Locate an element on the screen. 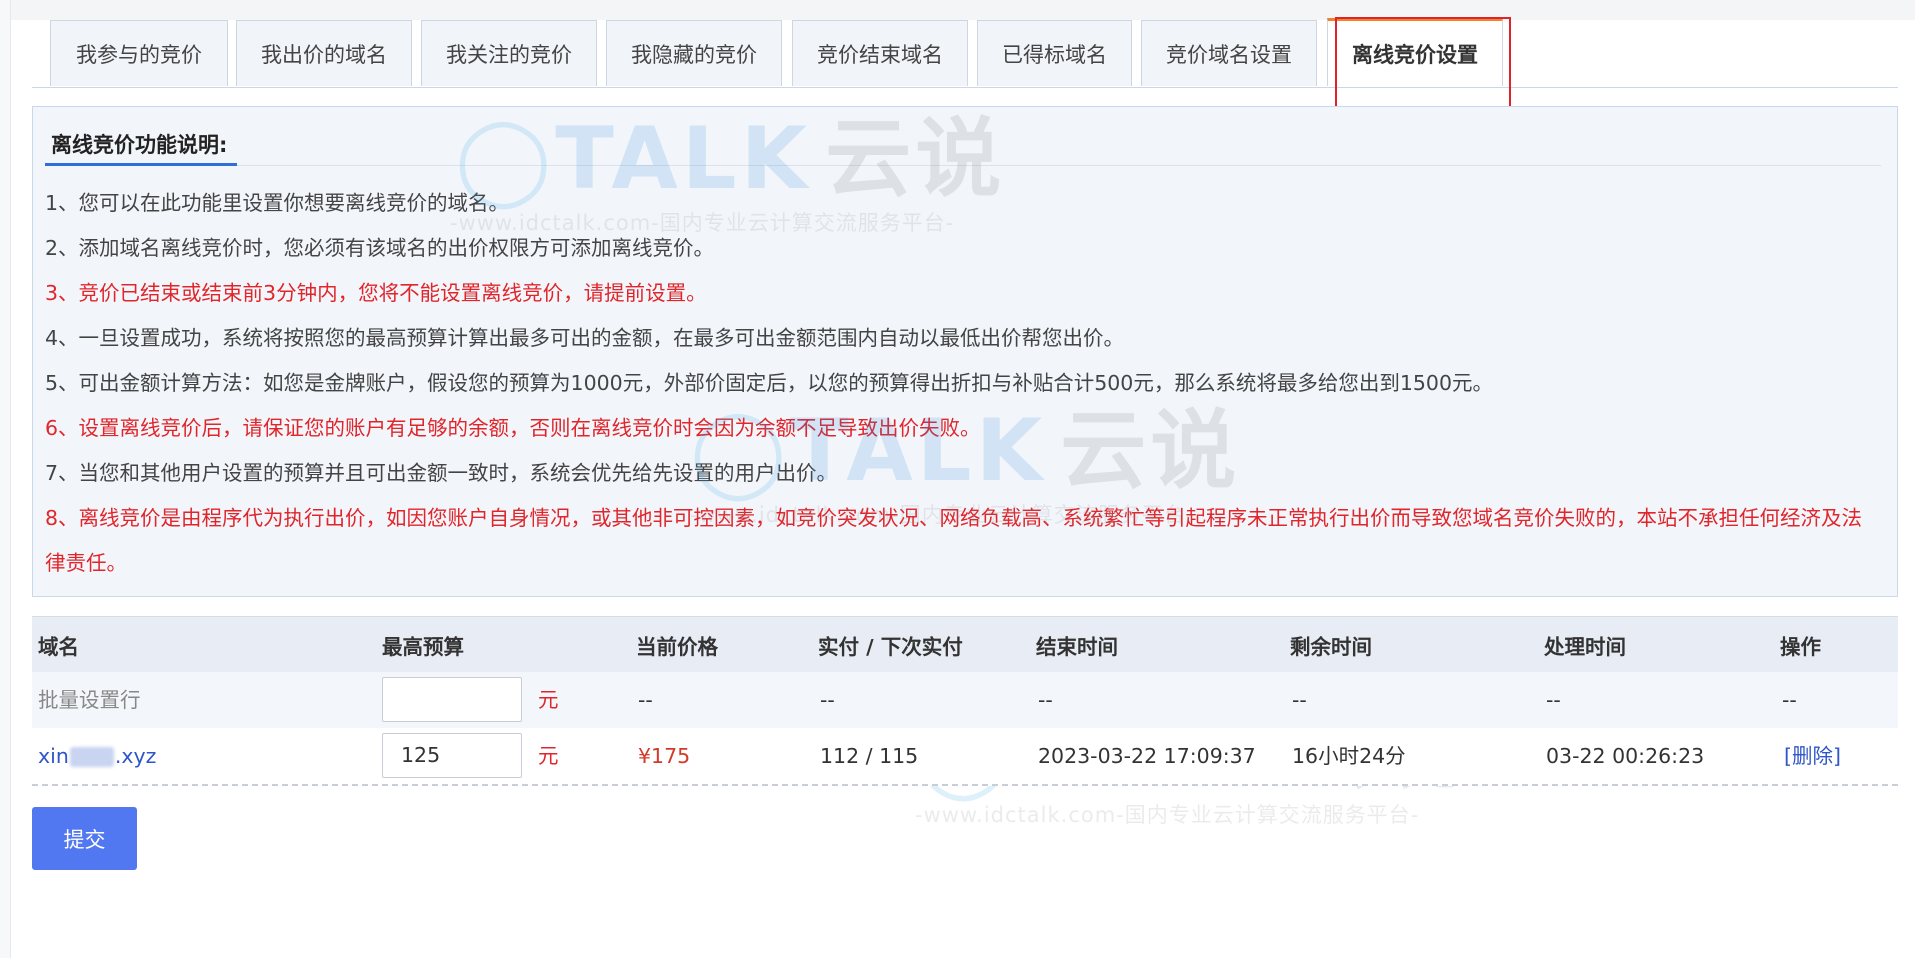  batch-setting-row: 批量设置行 元 -- -- -- -- -- -- is located at coordinates (965, 700).